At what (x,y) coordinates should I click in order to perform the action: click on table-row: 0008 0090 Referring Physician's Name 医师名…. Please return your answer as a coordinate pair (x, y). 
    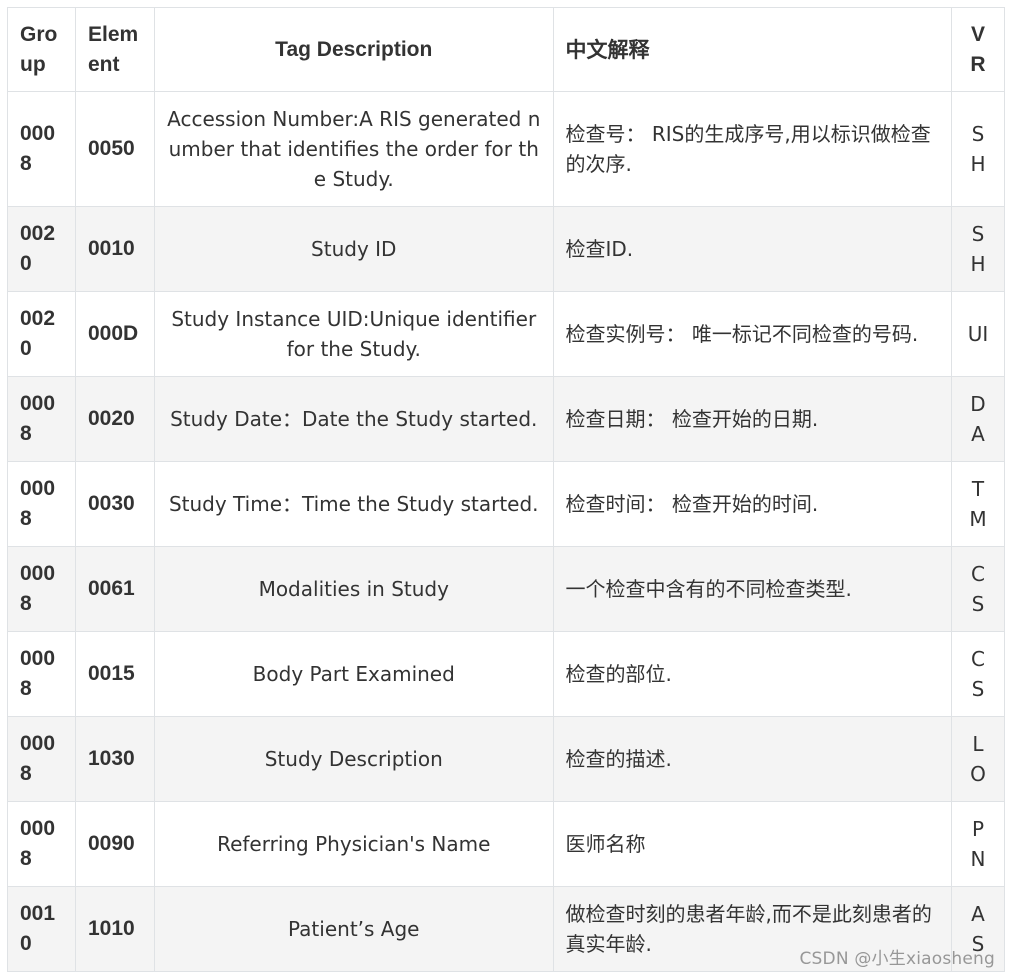
    Looking at the image, I should click on (506, 844).